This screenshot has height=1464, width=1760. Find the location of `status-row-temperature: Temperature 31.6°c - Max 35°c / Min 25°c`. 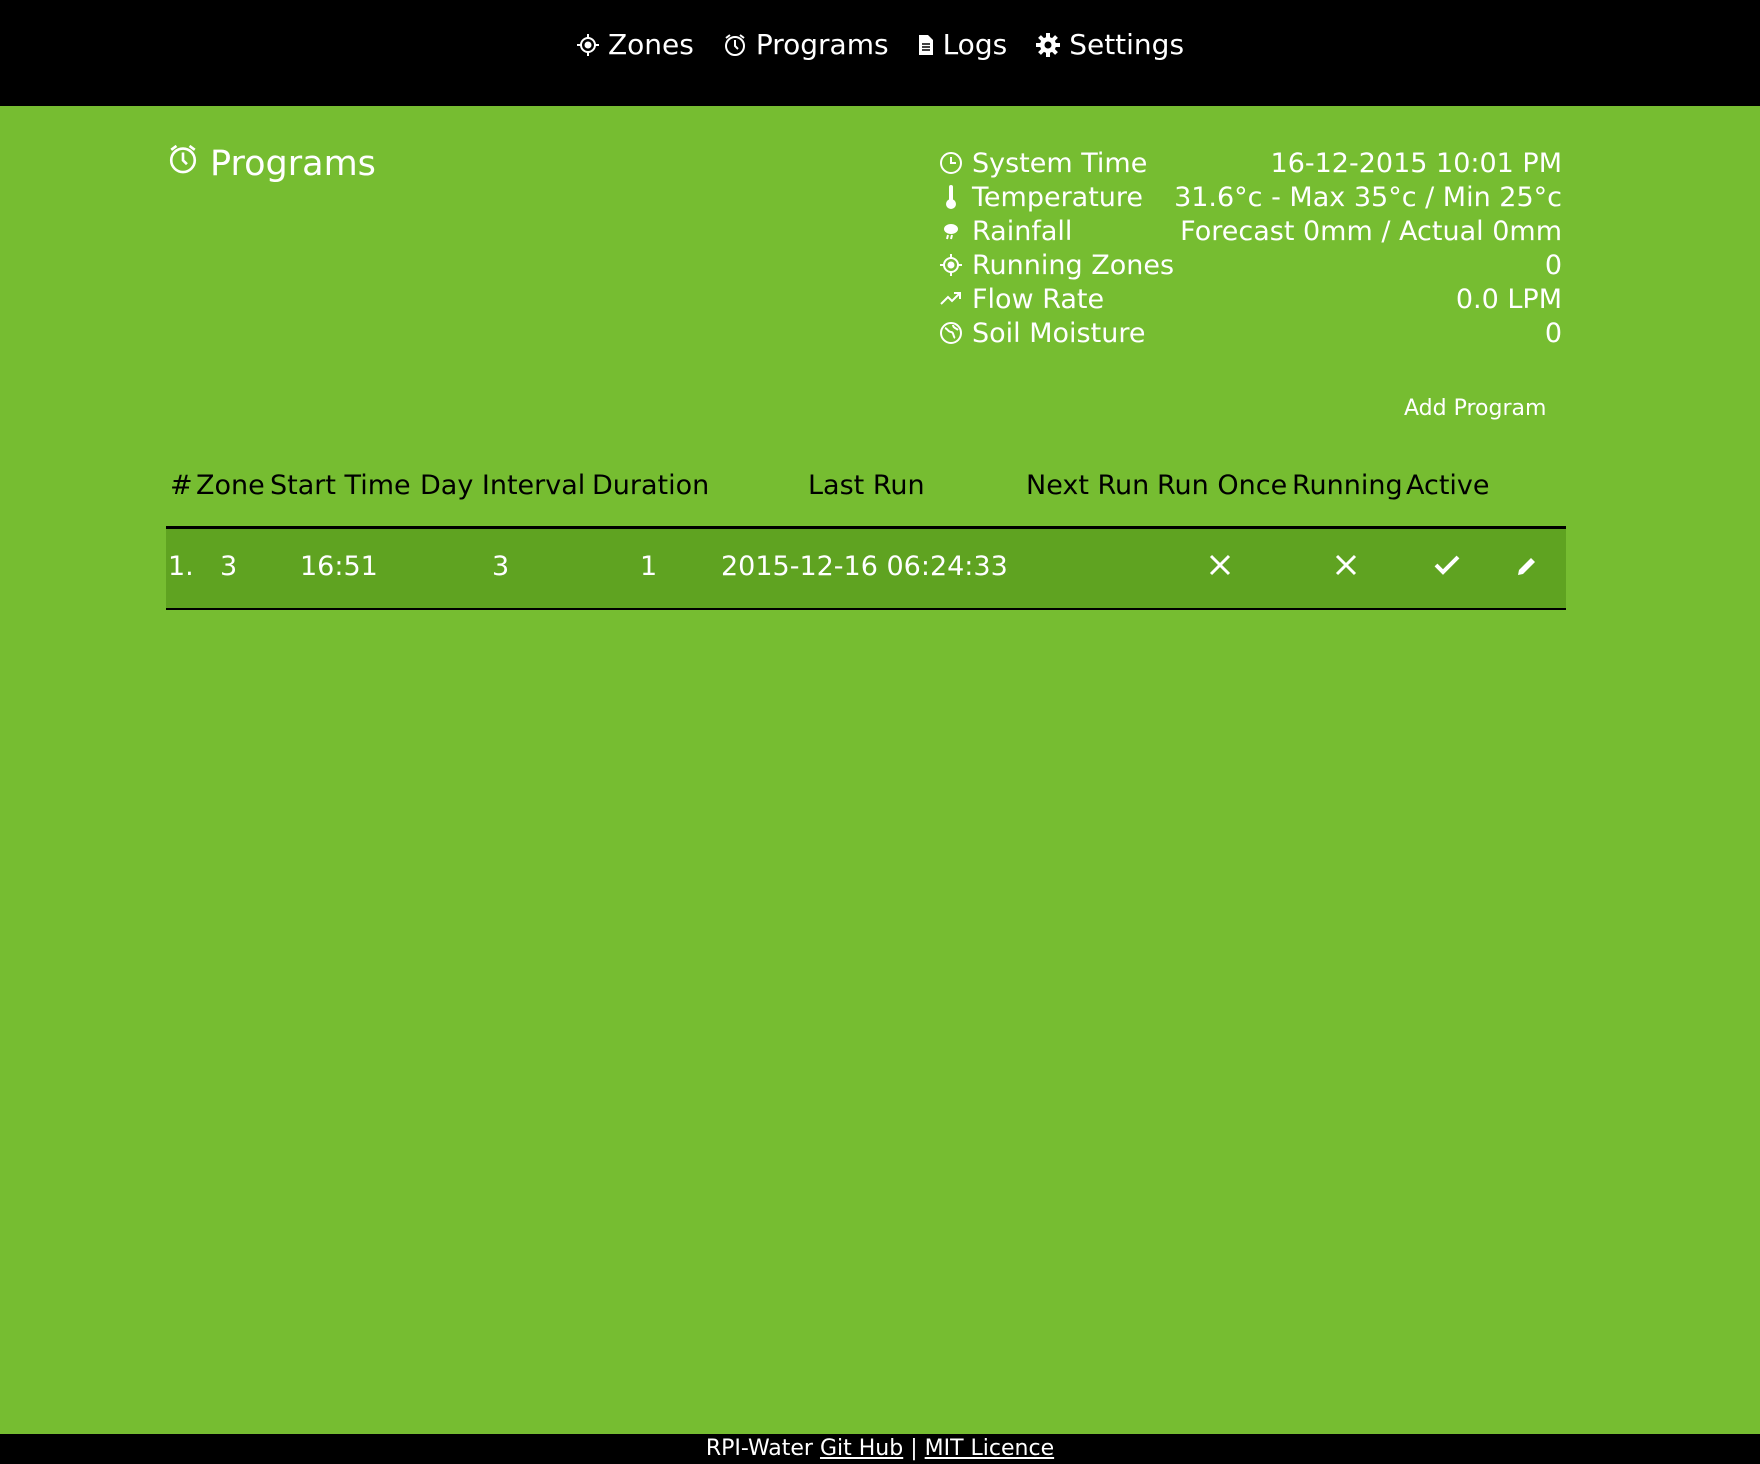

status-row-temperature: Temperature 31.6°c - Max 35°c / Min 25°c is located at coordinates (1249, 197).